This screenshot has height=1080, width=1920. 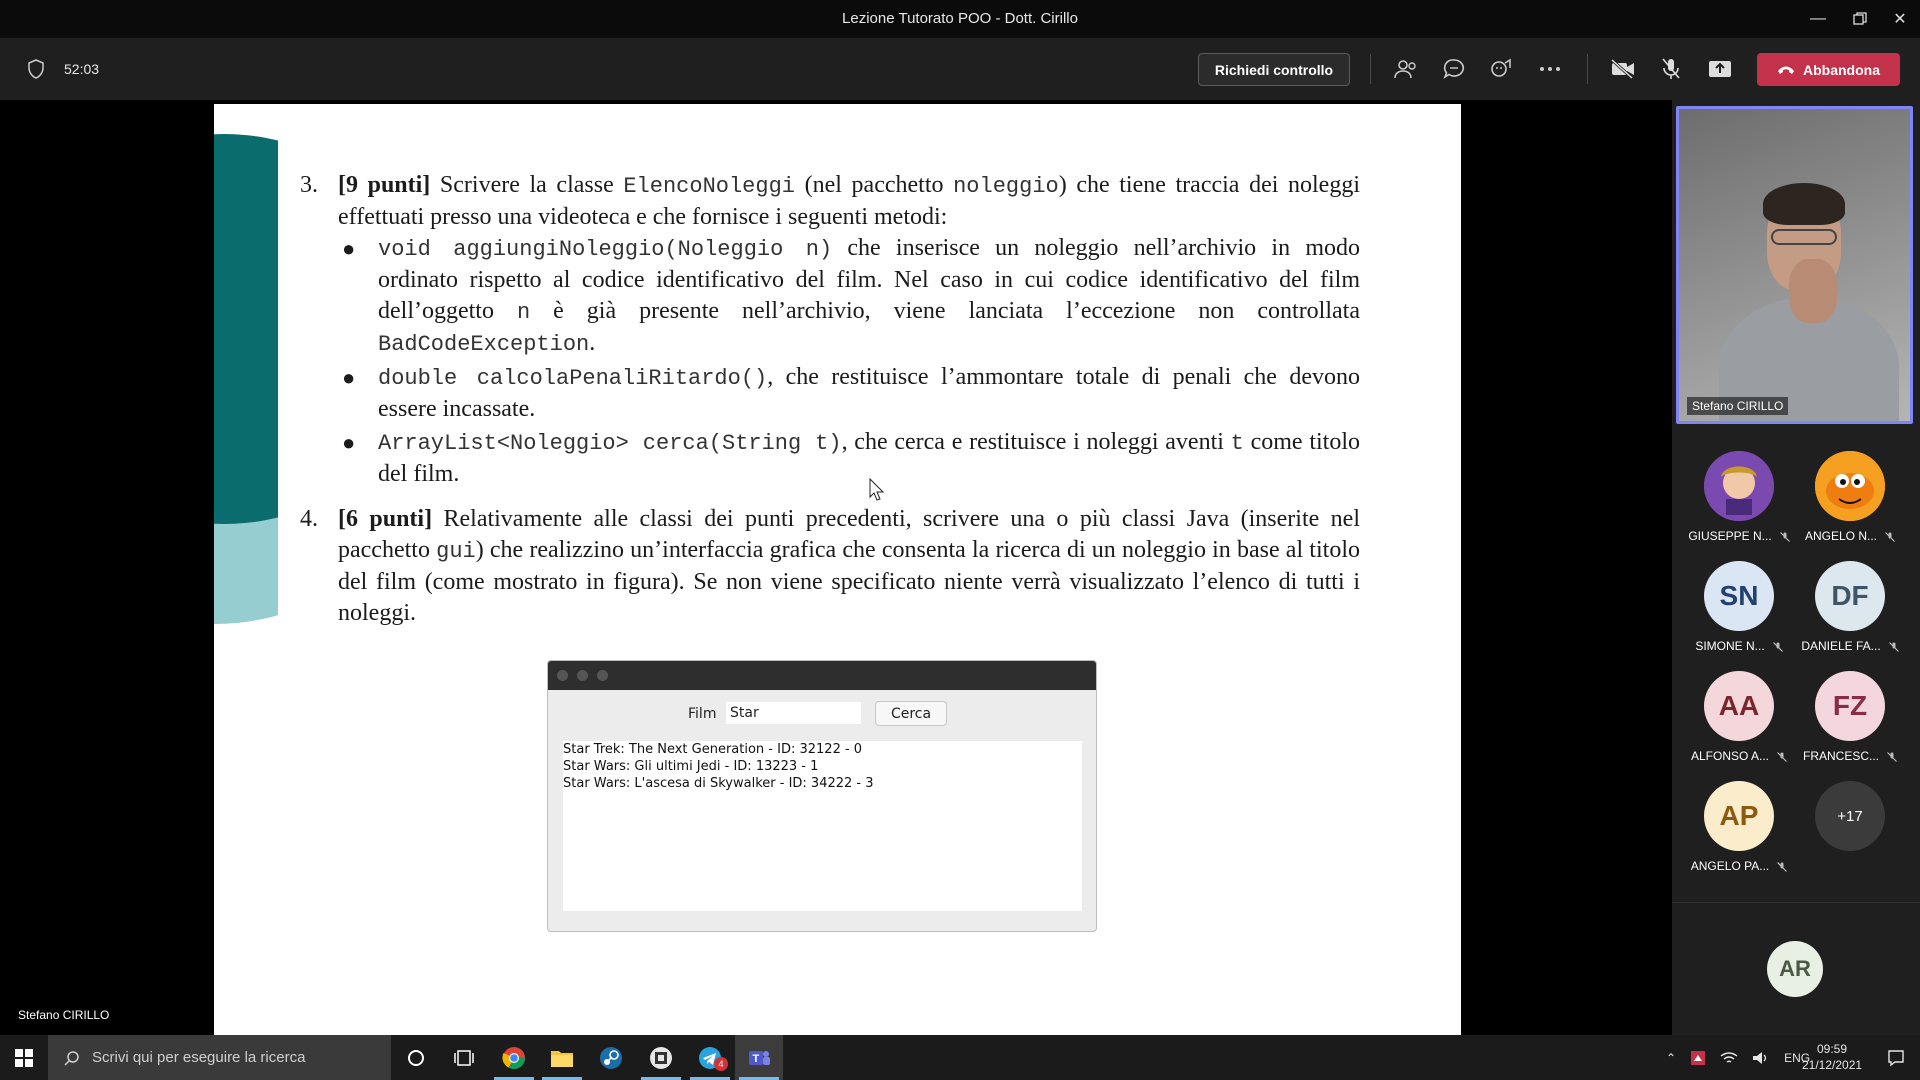 What do you see at coordinates (562, 1057) in the screenshot?
I see `file-explorer-icon` at bounding box center [562, 1057].